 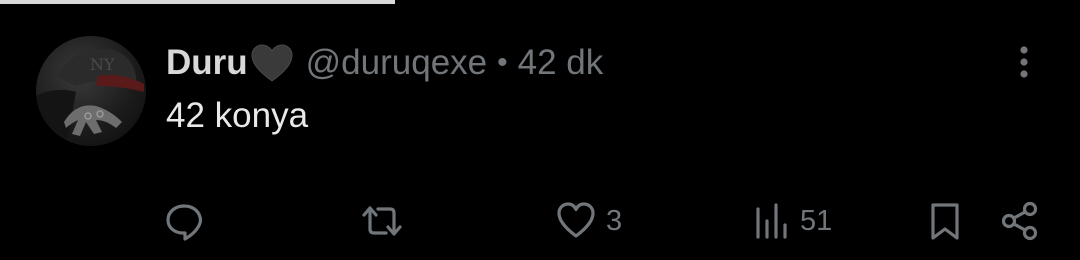 I want to click on retweet-button, so click(x=387, y=221).